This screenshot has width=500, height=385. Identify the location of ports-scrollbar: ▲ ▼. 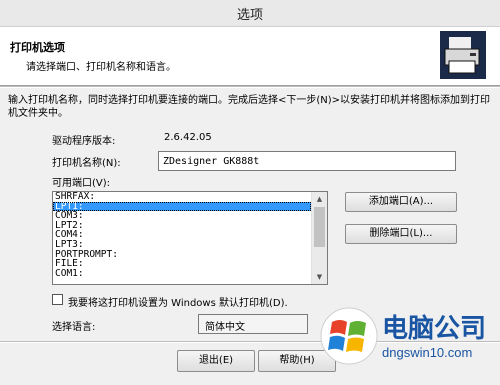
(319, 238).